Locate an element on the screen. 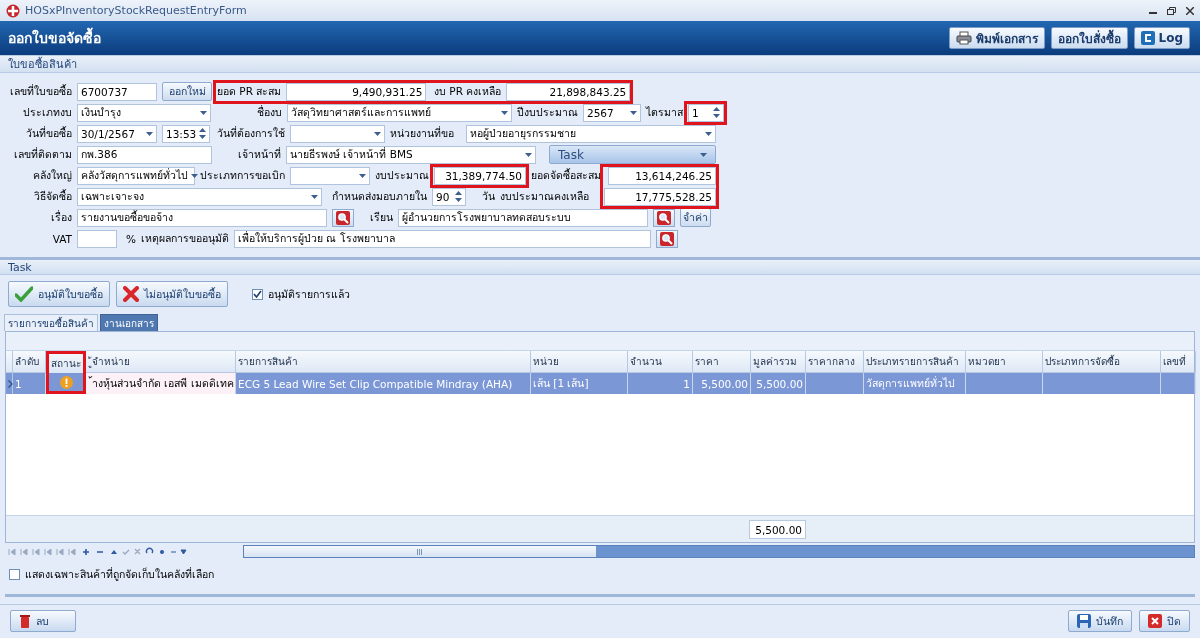 The image size is (1200, 638). row-indicator-icon is located at coordinates (10, 383).